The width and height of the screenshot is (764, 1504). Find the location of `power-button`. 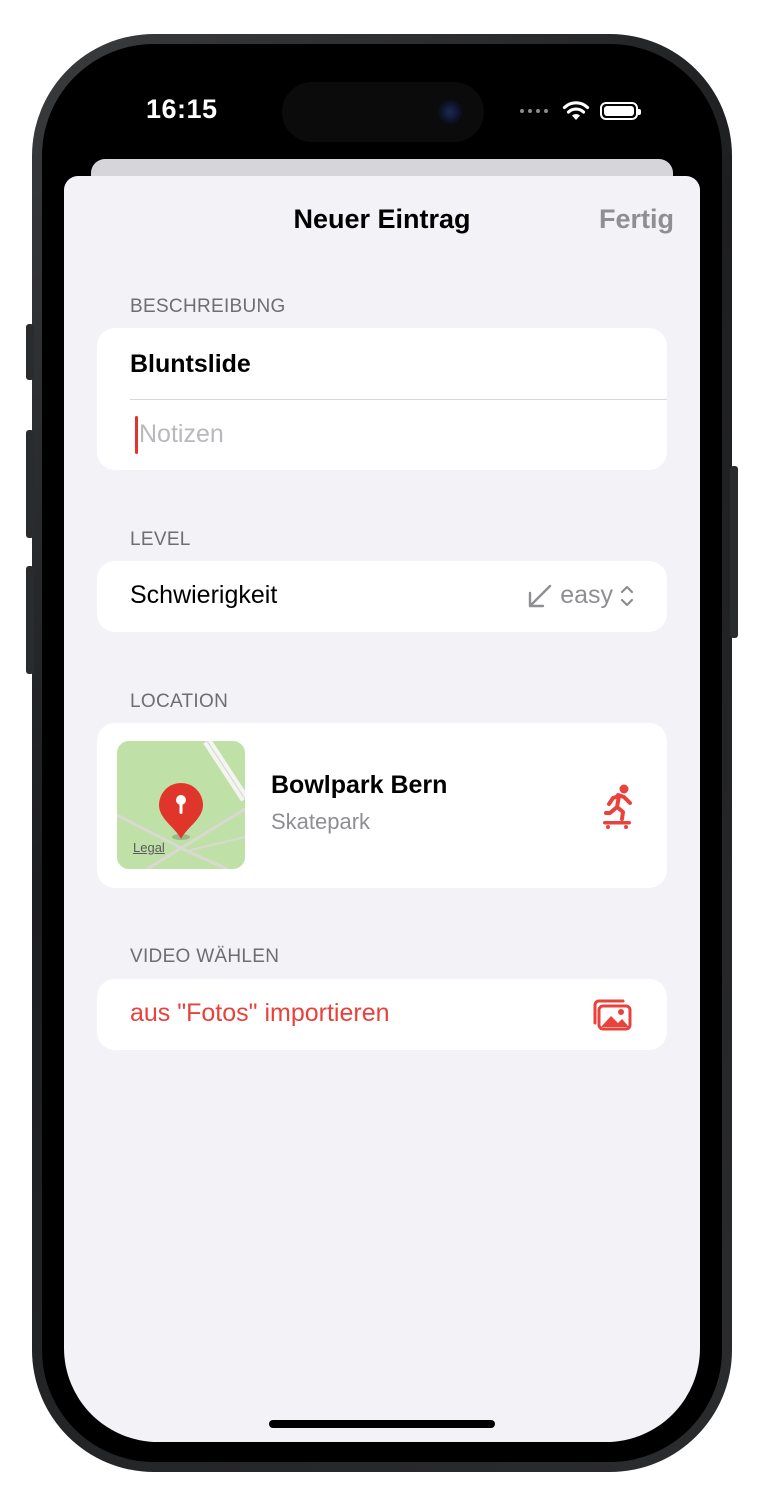

power-button is located at coordinates (734, 552).